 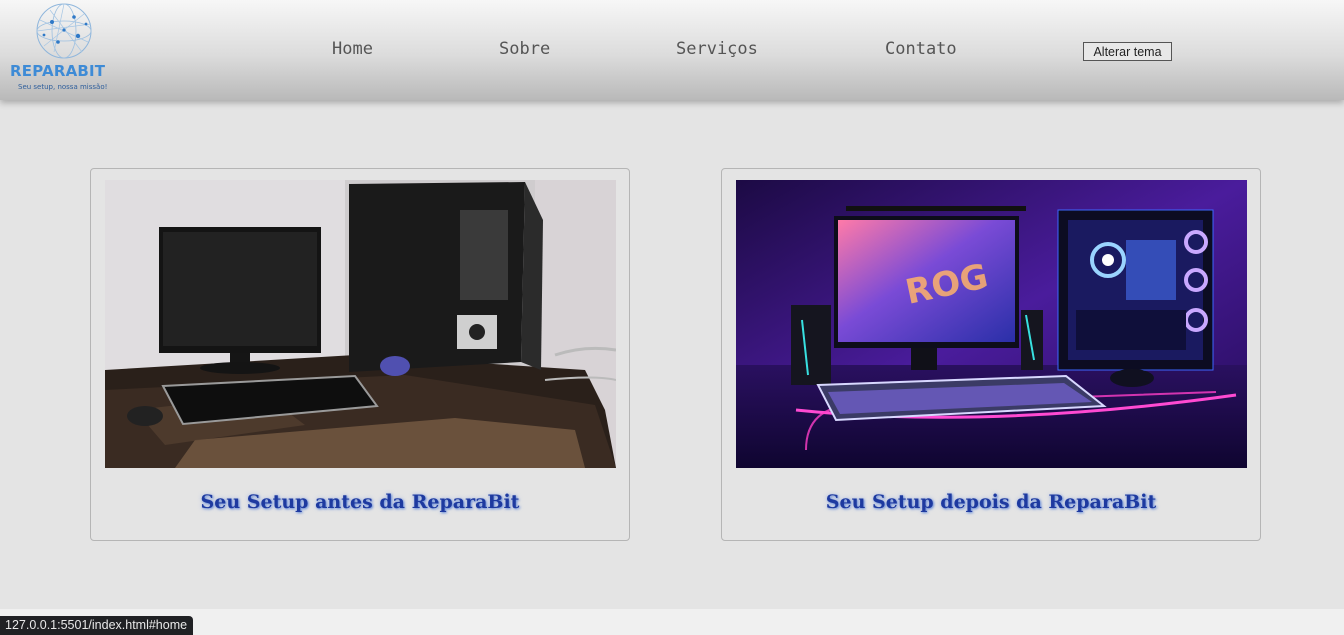 What do you see at coordinates (58, 71) in the screenshot?
I see `brand-name: REPARABIT` at bounding box center [58, 71].